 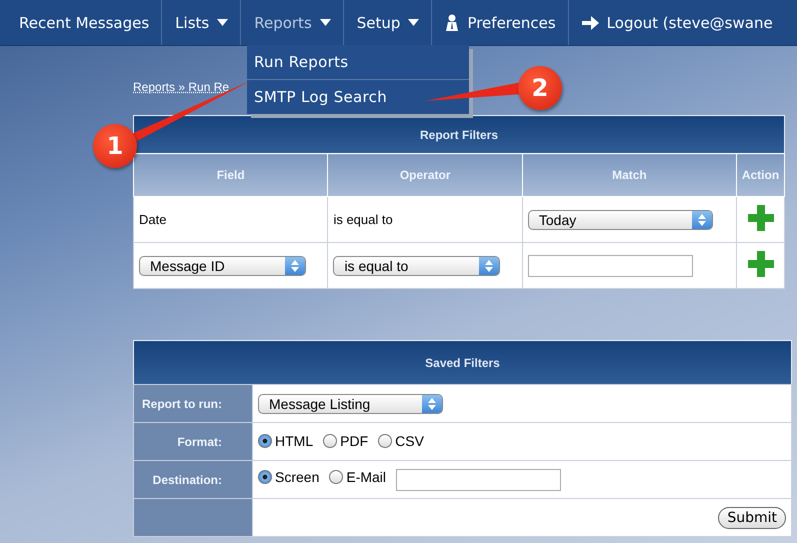 What do you see at coordinates (479, 479) in the screenshot?
I see `email-field` at bounding box center [479, 479].